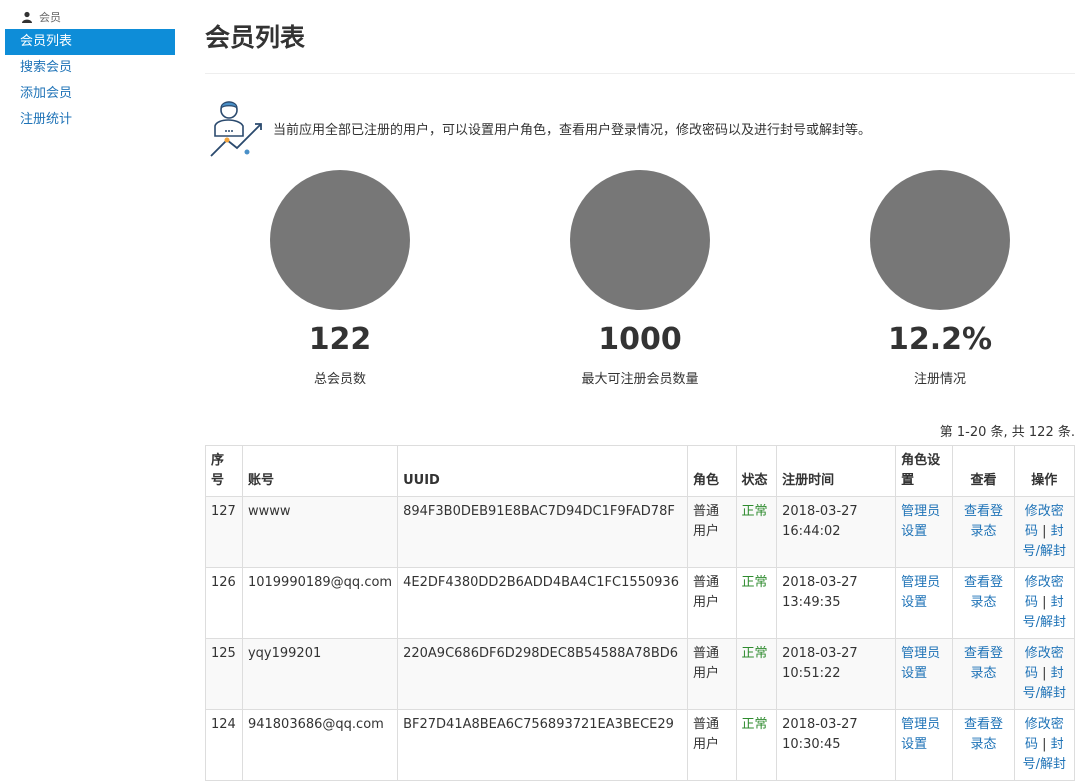 The width and height of the screenshot is (1091, 781). Describe the element at coordinates (543, 532) in the screenshot. I see `cell-uuid: 894F3B0DEB91E8BAC7D94DC1F9FAD78F` at that location.